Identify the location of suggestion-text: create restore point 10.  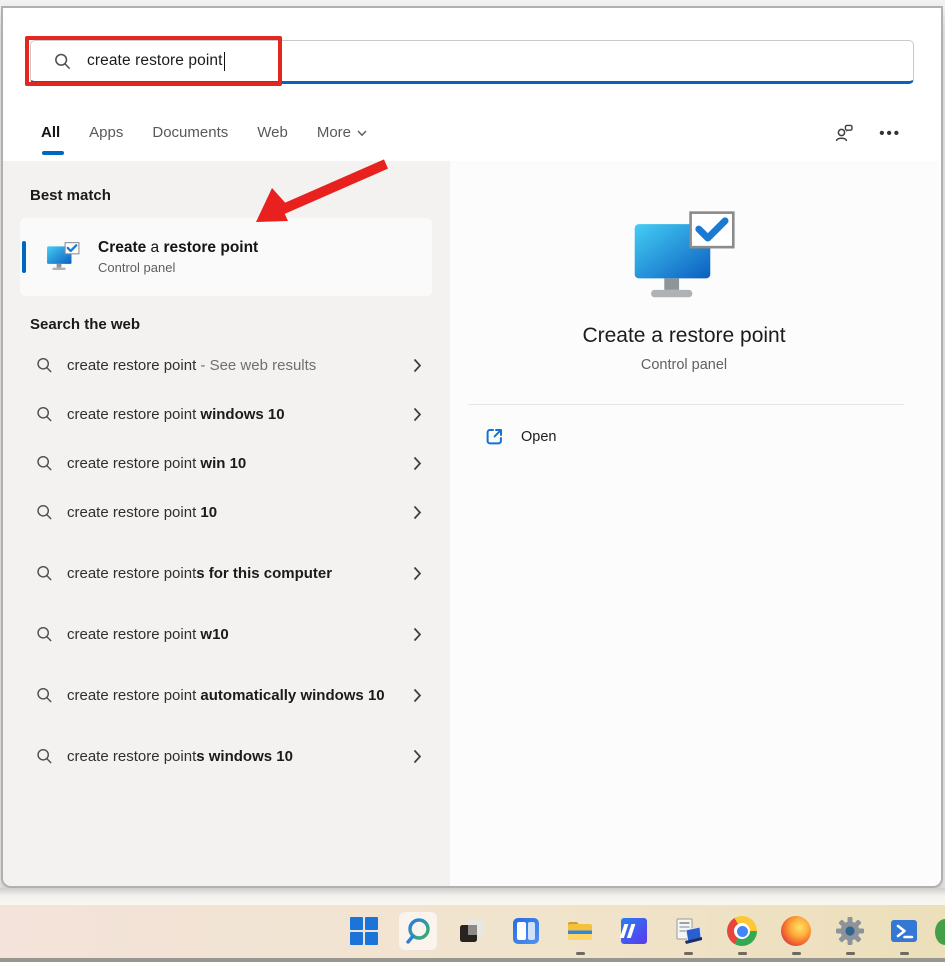
(142, 512).